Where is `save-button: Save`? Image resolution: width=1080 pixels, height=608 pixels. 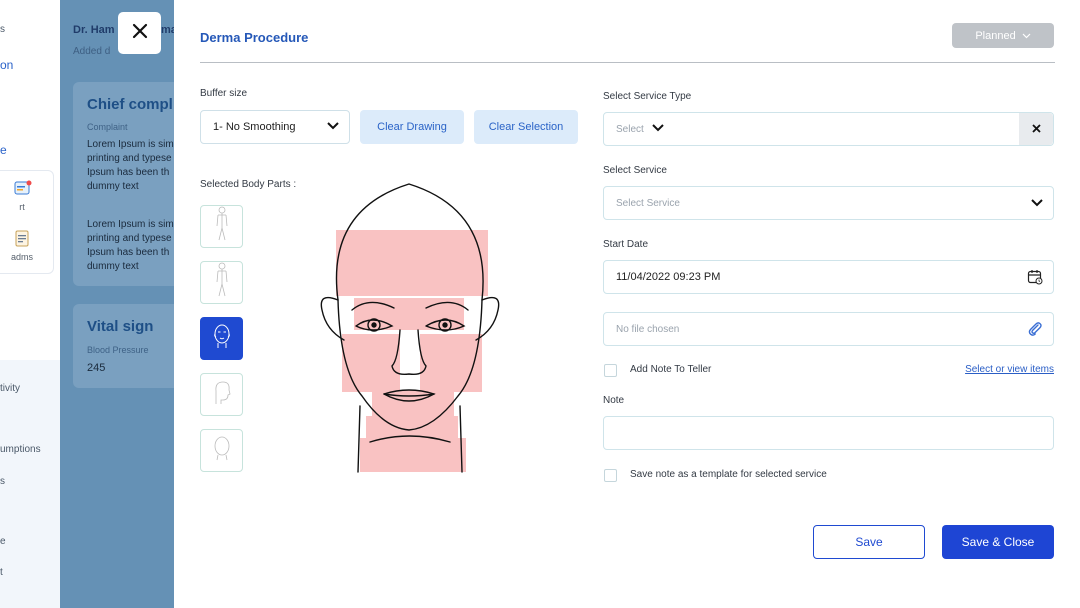 save-button: Save is located at coordinates (869, 542).